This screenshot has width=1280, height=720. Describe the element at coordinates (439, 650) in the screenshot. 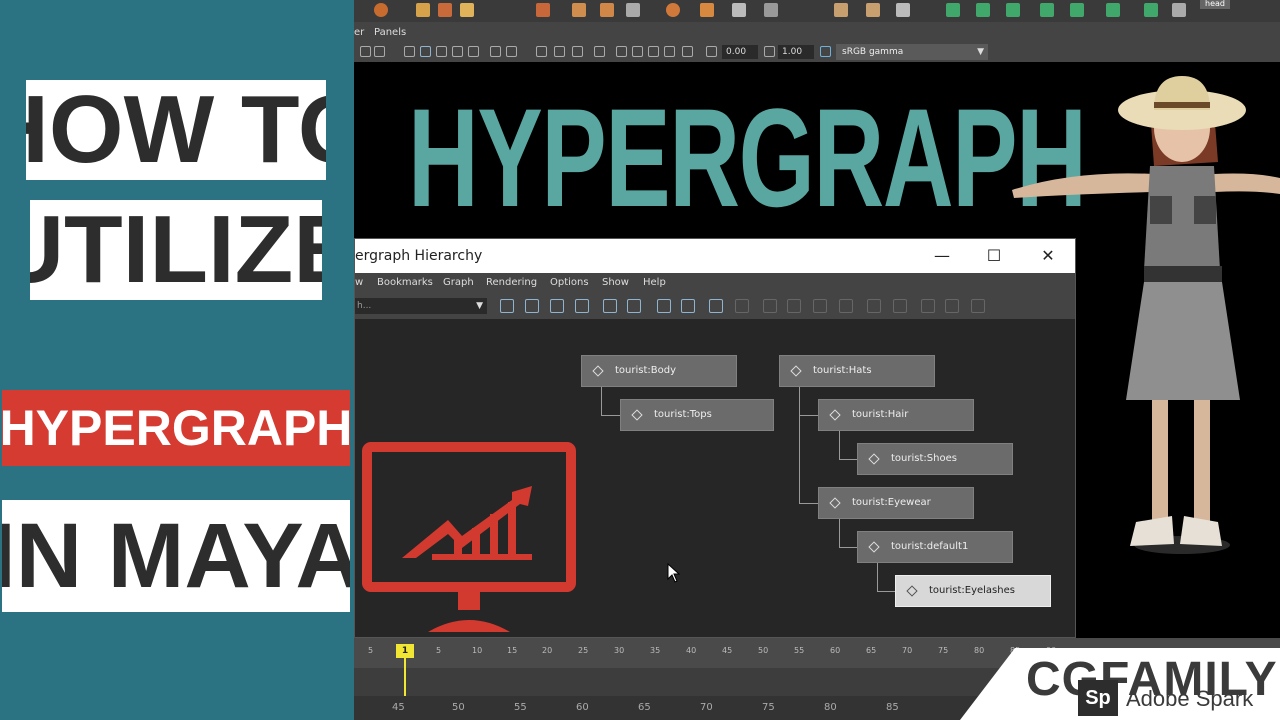

I see `frame-tick: 5` at that location.